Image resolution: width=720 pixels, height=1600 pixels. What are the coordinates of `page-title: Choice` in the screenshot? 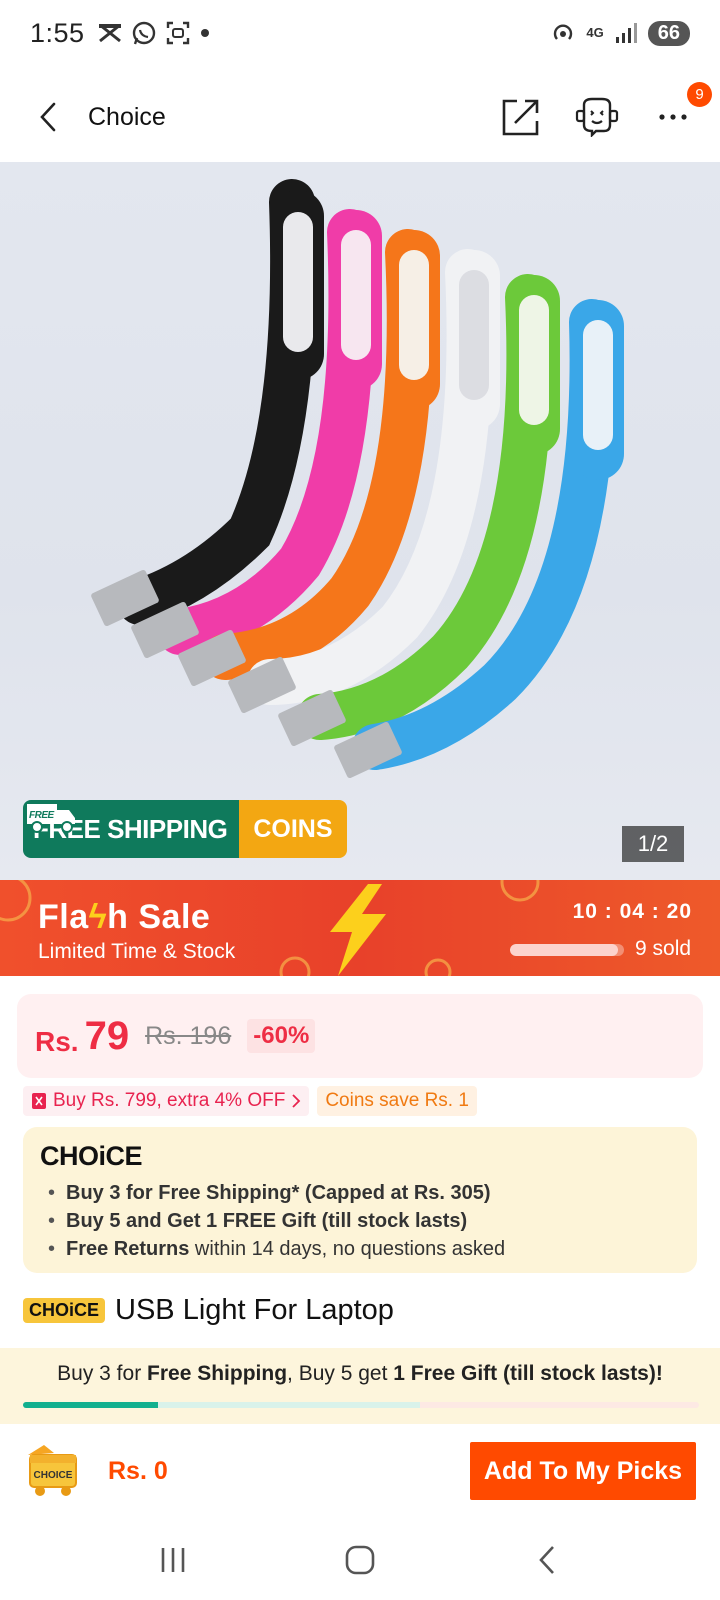 It's located at (127, 116).